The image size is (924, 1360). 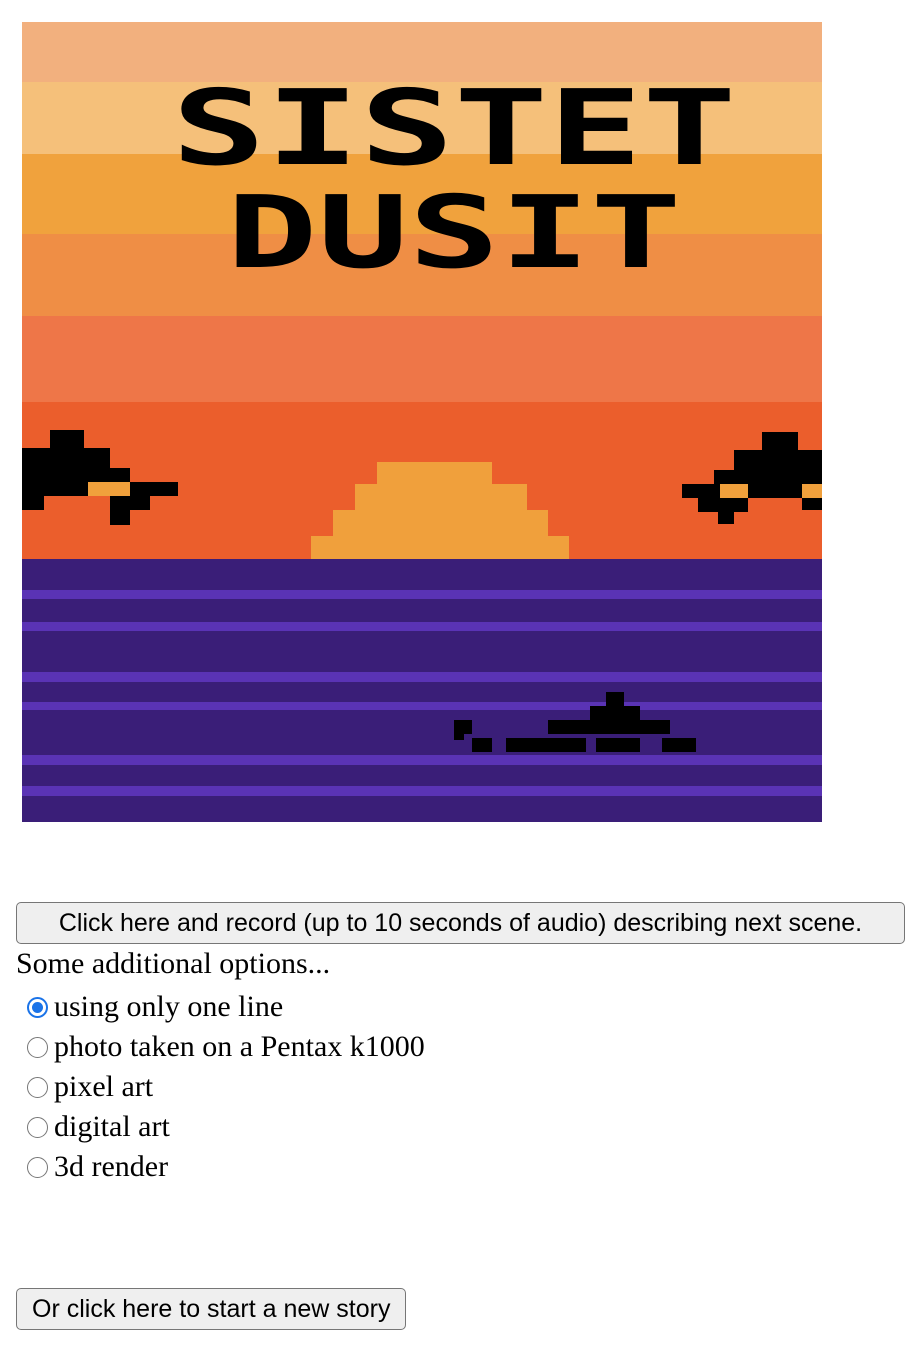 I want to click on option-label: pixel art, so click(x=104, y=1086).